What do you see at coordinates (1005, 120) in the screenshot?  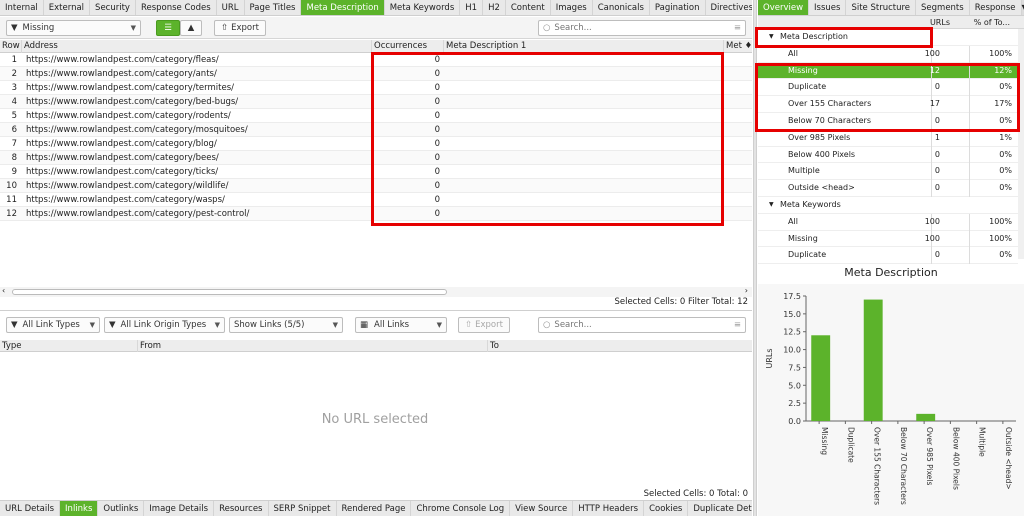 I see `overview-percent: 0%` at bounding box center [1005, 120].